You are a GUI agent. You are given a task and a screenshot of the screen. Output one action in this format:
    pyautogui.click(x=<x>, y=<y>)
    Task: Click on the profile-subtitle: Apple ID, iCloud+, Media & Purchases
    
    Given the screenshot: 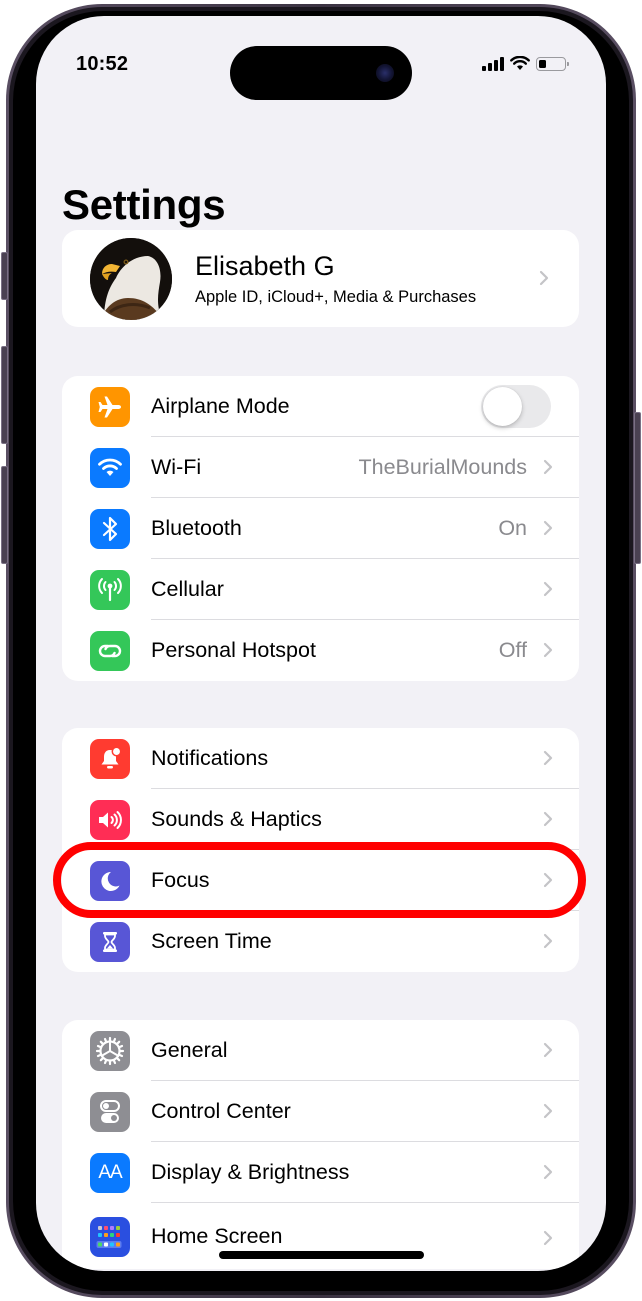 What is the action you would take?
    pyautogui.click(x=336, y=297)
    